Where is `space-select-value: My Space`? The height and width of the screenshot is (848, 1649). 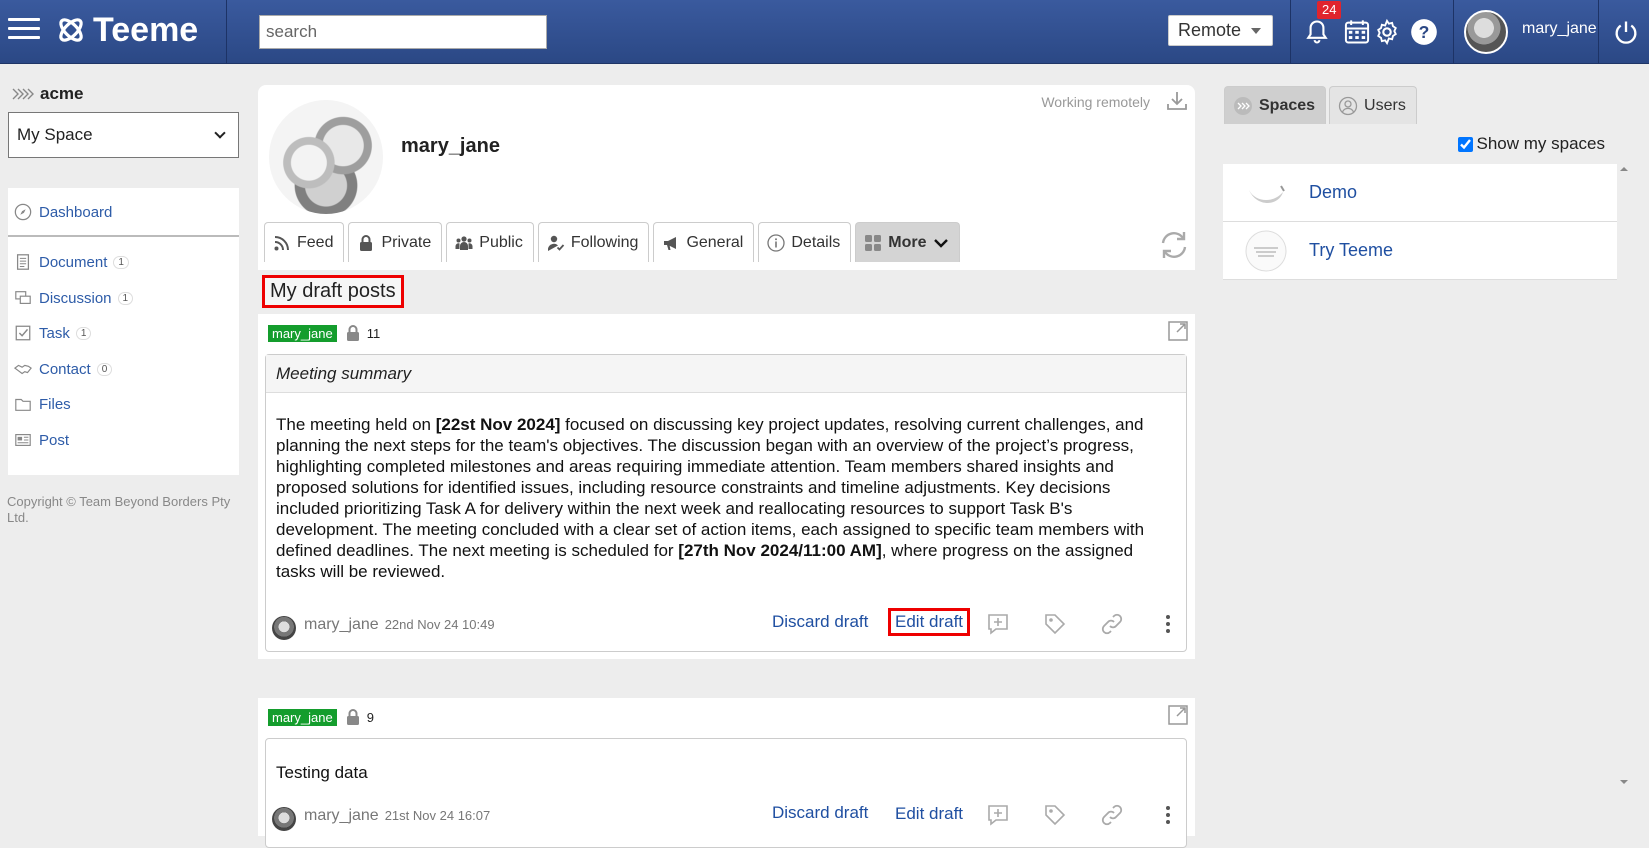 space-select-value: My Space is located at coordinates (55, 134).